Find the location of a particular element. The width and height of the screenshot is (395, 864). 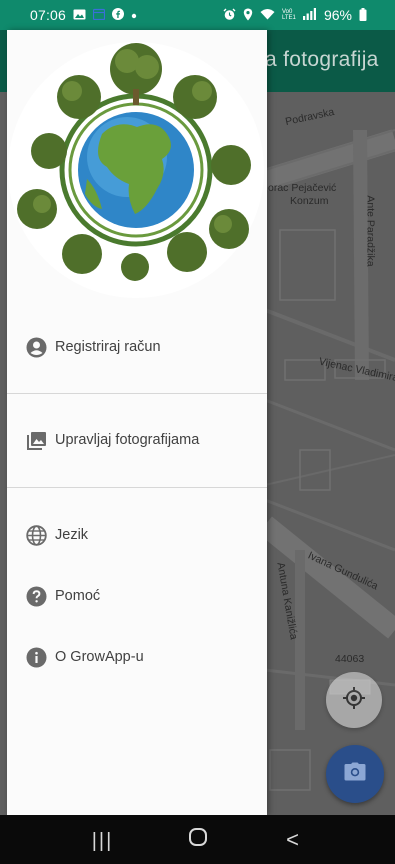

camera-icon is located at coordinates (355, 774).